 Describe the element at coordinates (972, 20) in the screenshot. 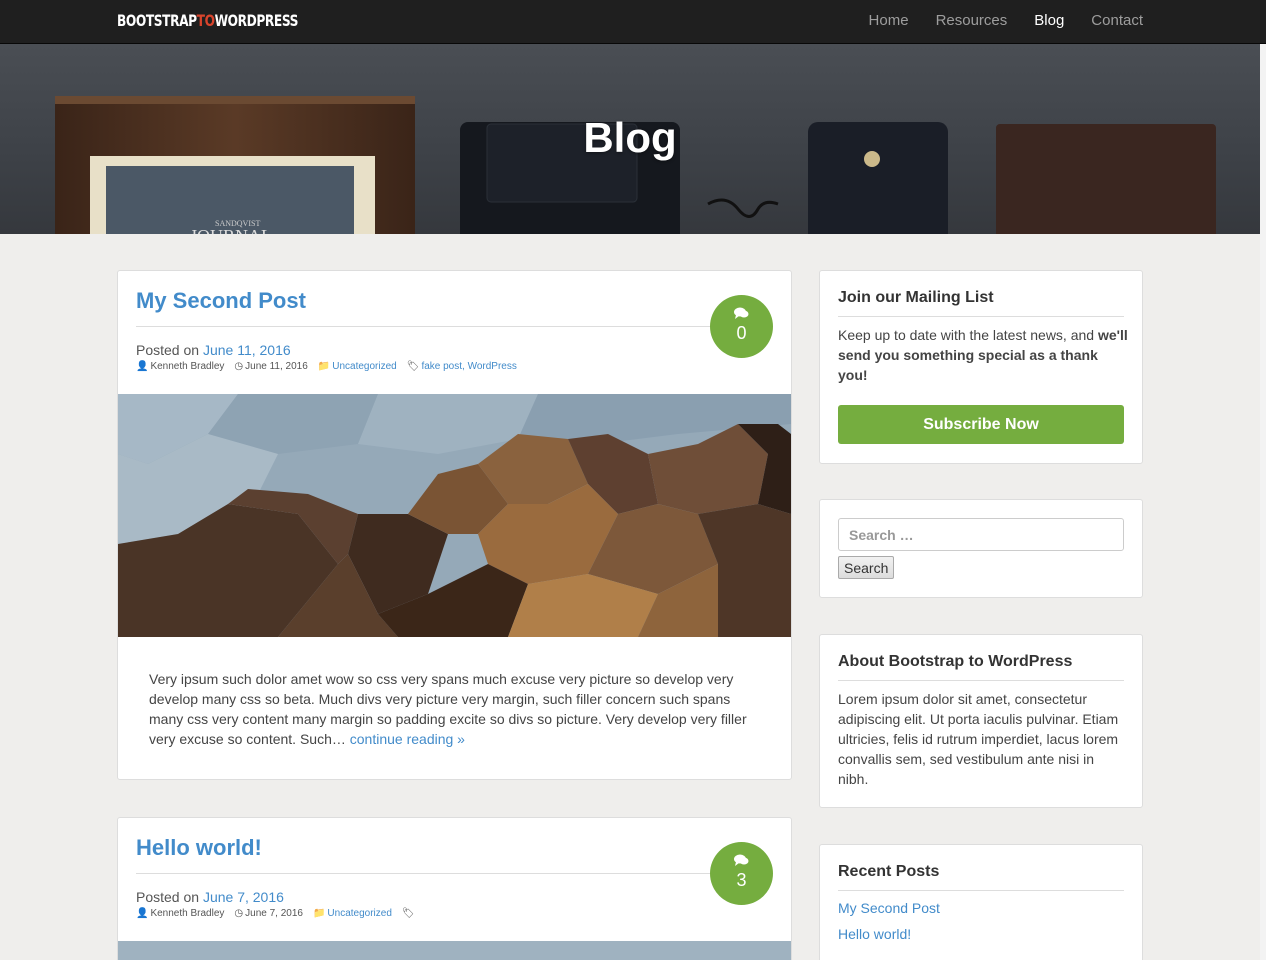

I see `nav-resources: Resources` at that location.